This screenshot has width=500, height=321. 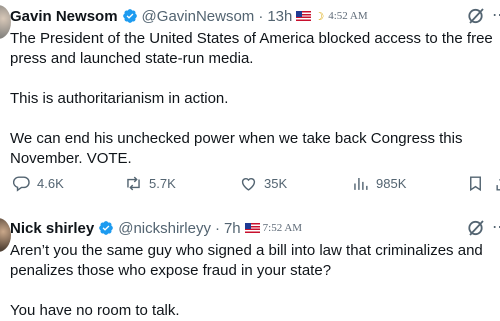 What do you see at coordinates (348, 16) in the screenshot?
I see `extension-timestamp: 4:52 AM` at bounding box center [348, 16].